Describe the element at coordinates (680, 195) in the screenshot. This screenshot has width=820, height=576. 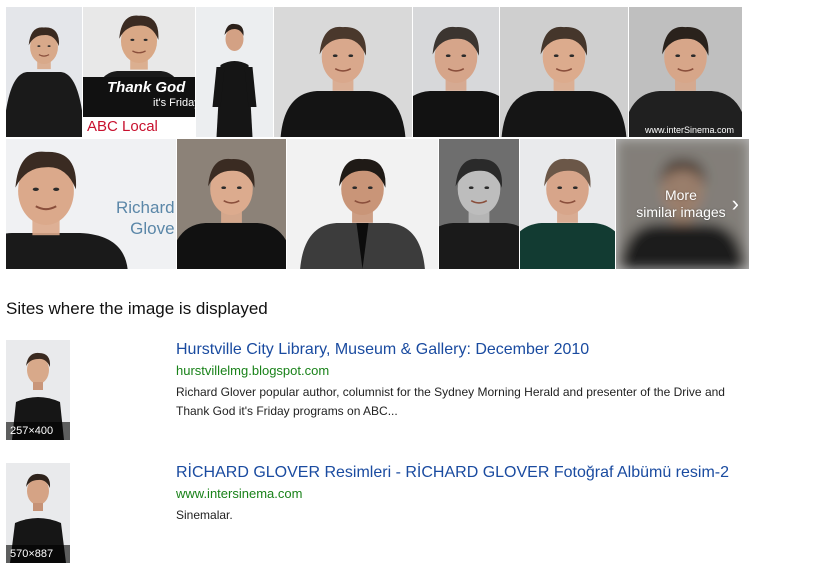
I see `more-label-line-1: More` at that location.